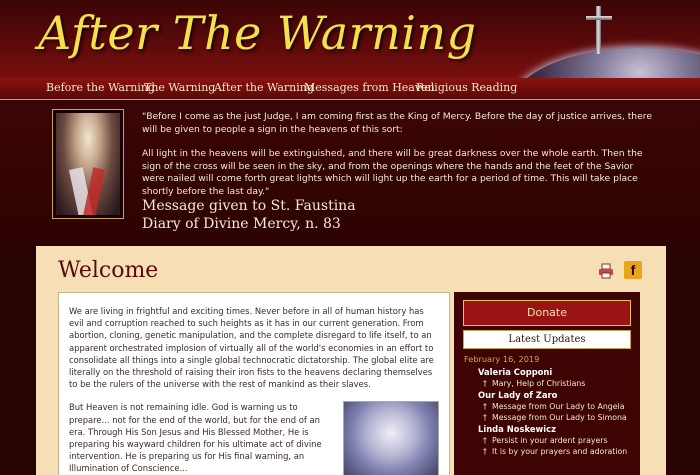 This screenshot has height=475, width=700. What do you see at coordinates (606, 271) in the screenshot?
I see `print-icon` at bounding box center [606, 271].